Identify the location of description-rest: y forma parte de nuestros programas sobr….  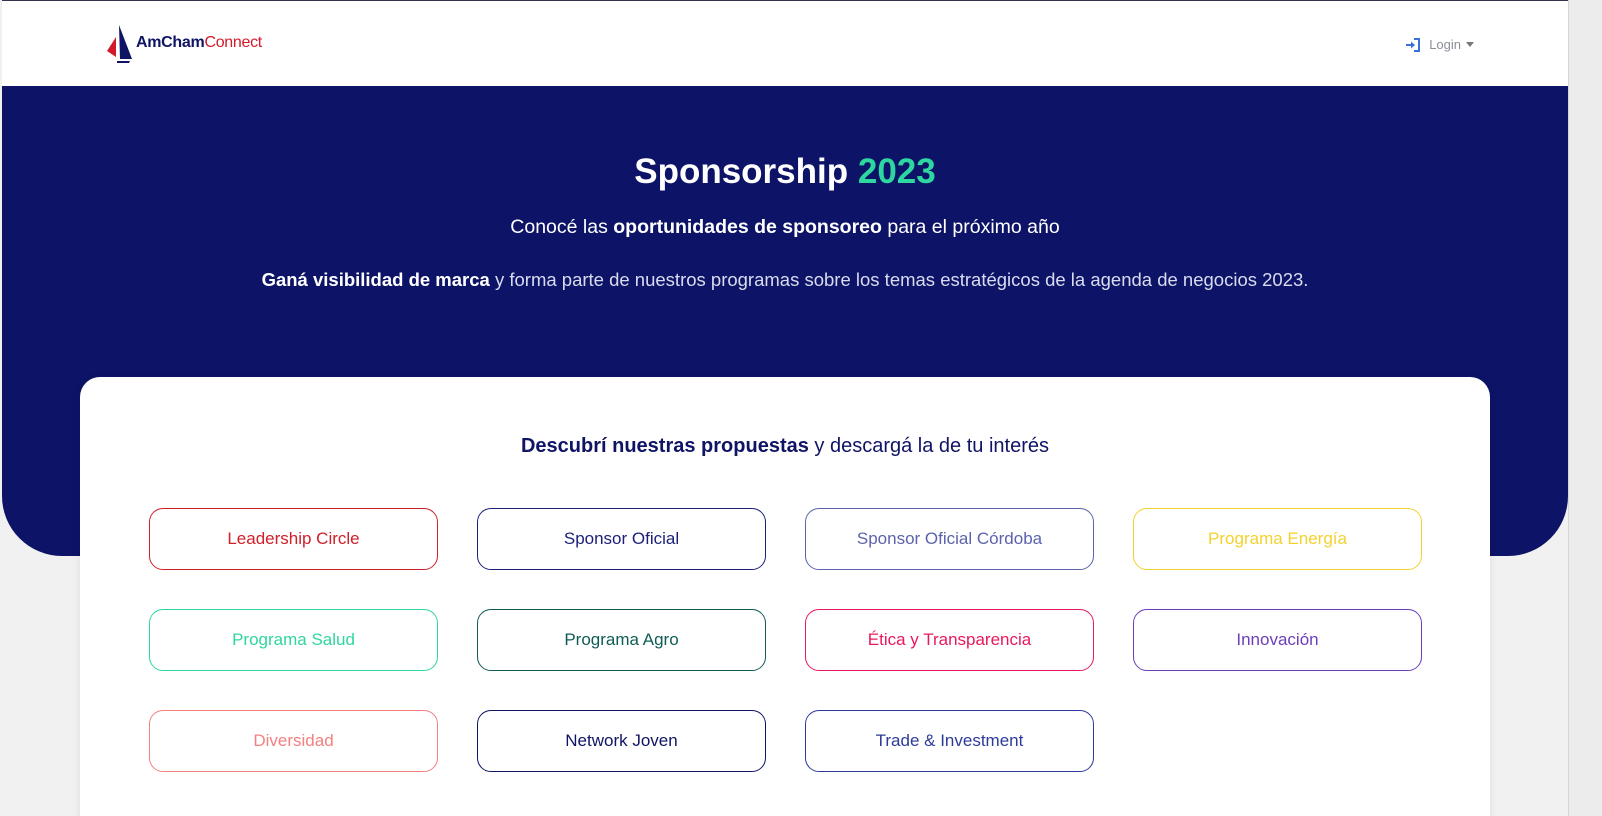
(899, 279).